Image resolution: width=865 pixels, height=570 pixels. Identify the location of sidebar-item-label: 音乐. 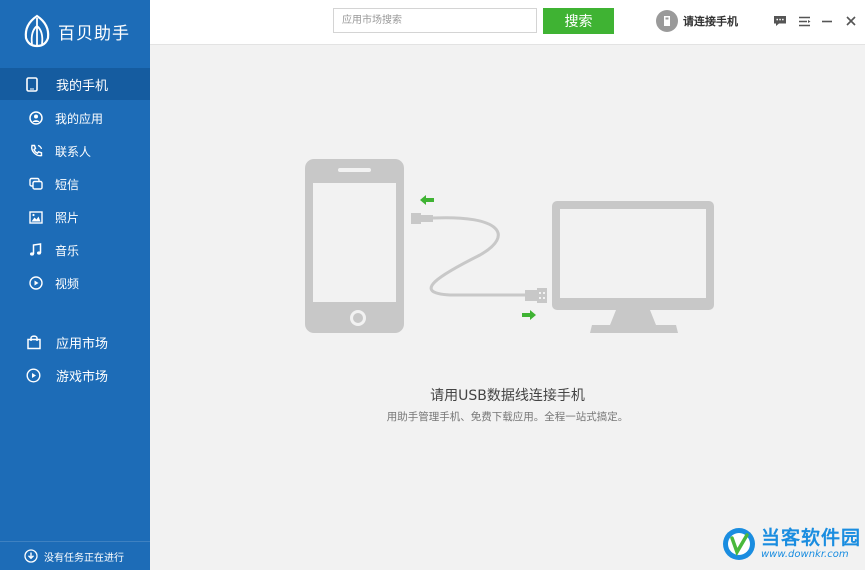
(67, 250).